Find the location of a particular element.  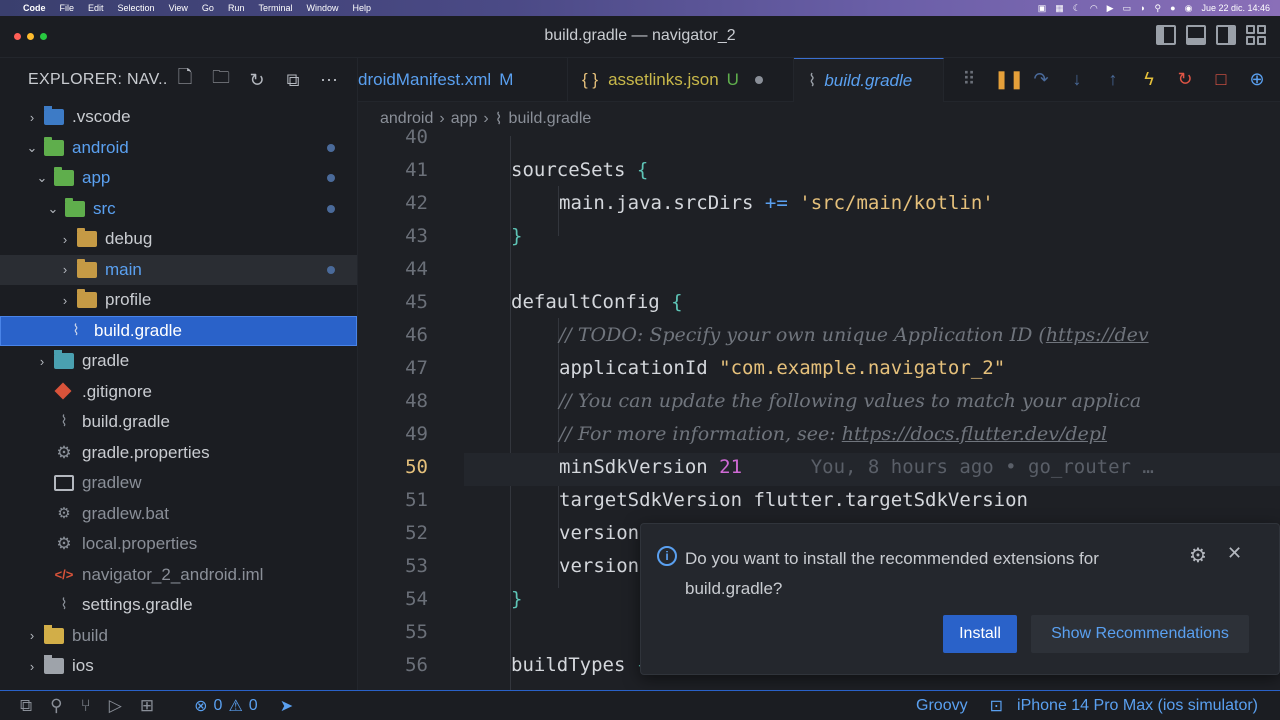

restart-icon: ↻ is located at coordinates (1185, 79).